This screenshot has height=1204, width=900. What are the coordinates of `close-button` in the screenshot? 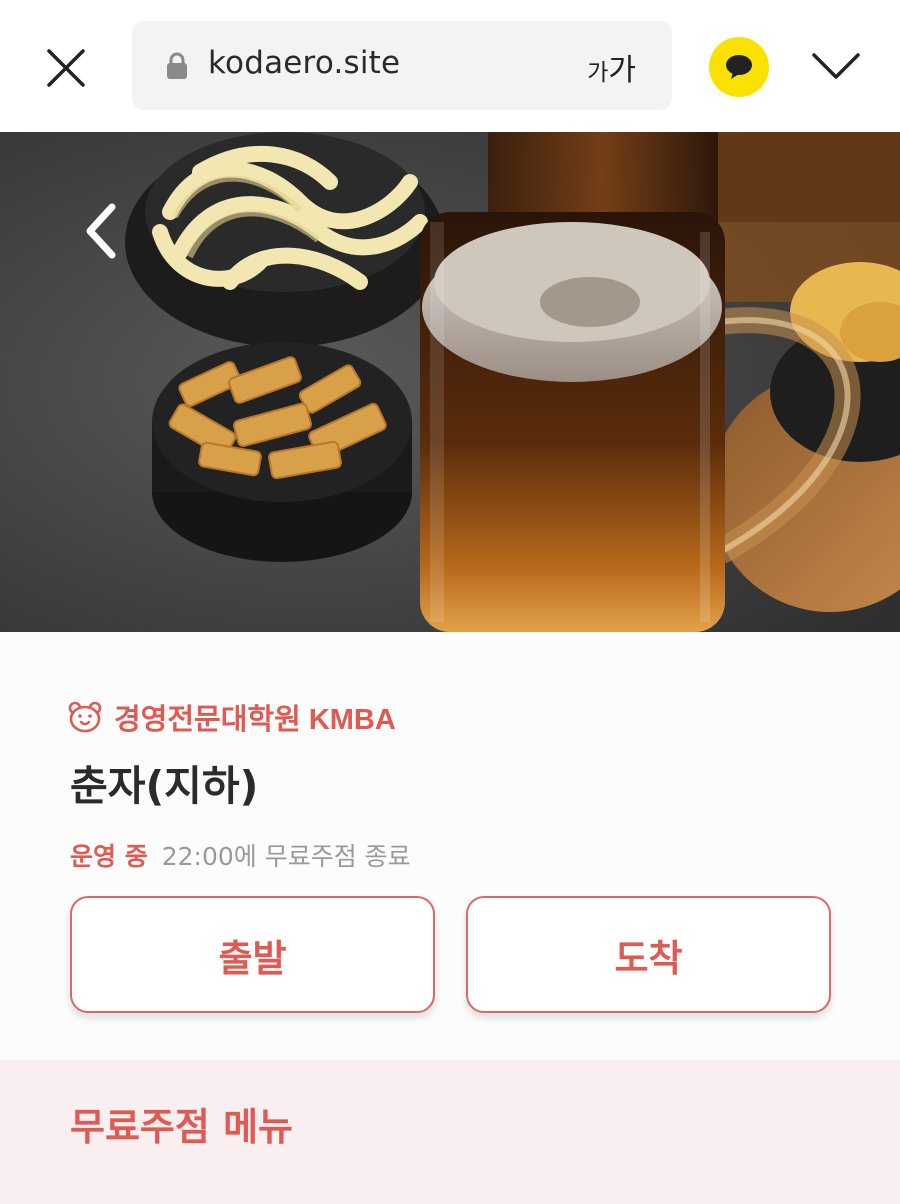 It's located at (66, 68).